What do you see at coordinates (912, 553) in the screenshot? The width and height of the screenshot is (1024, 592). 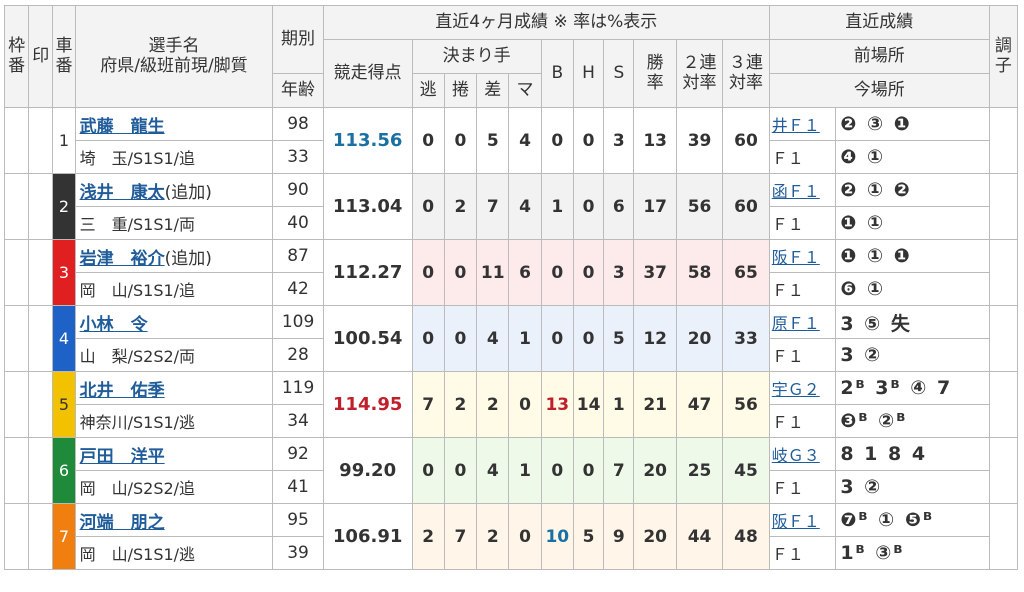 I see `cur-marks: 1ᴮ ③ᴮ` at bounding box center [912, 553].